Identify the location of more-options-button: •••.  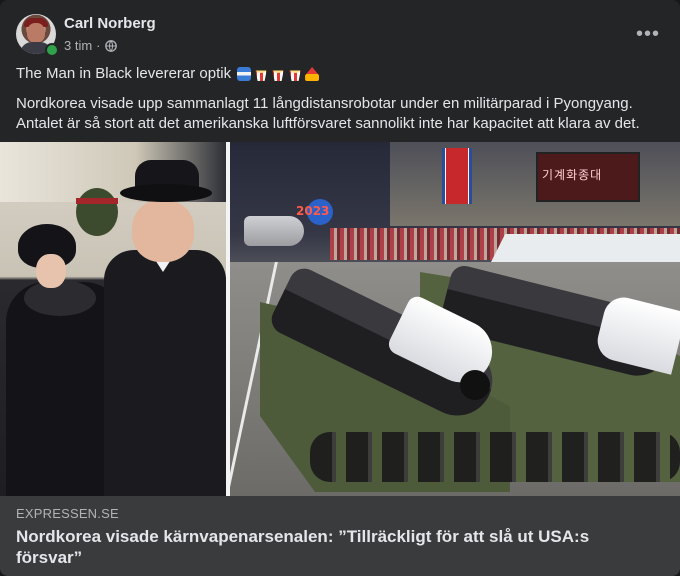
(648, 34).